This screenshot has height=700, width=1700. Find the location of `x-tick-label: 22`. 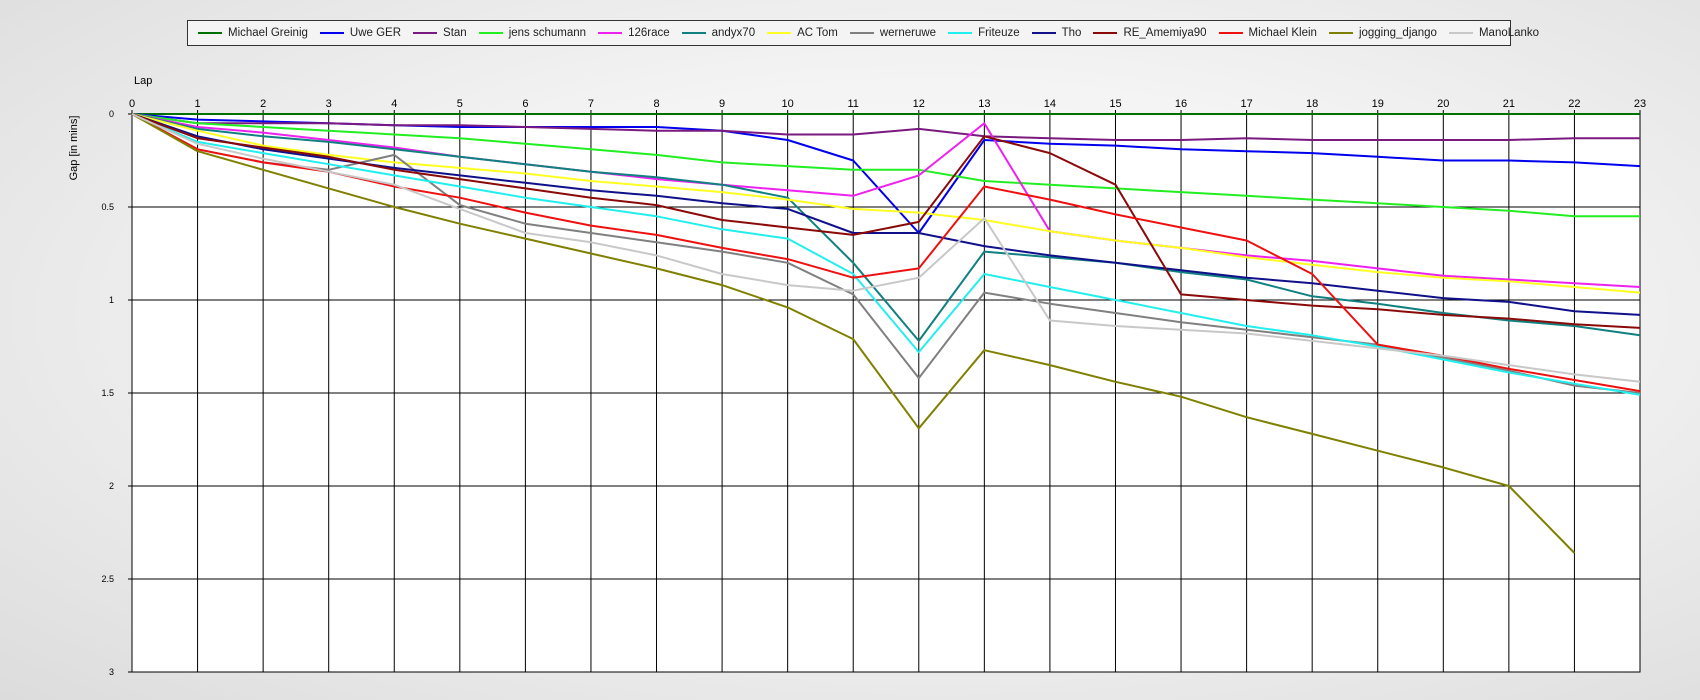

x-tick-label: 22 is located at coordinates (1574, 104).